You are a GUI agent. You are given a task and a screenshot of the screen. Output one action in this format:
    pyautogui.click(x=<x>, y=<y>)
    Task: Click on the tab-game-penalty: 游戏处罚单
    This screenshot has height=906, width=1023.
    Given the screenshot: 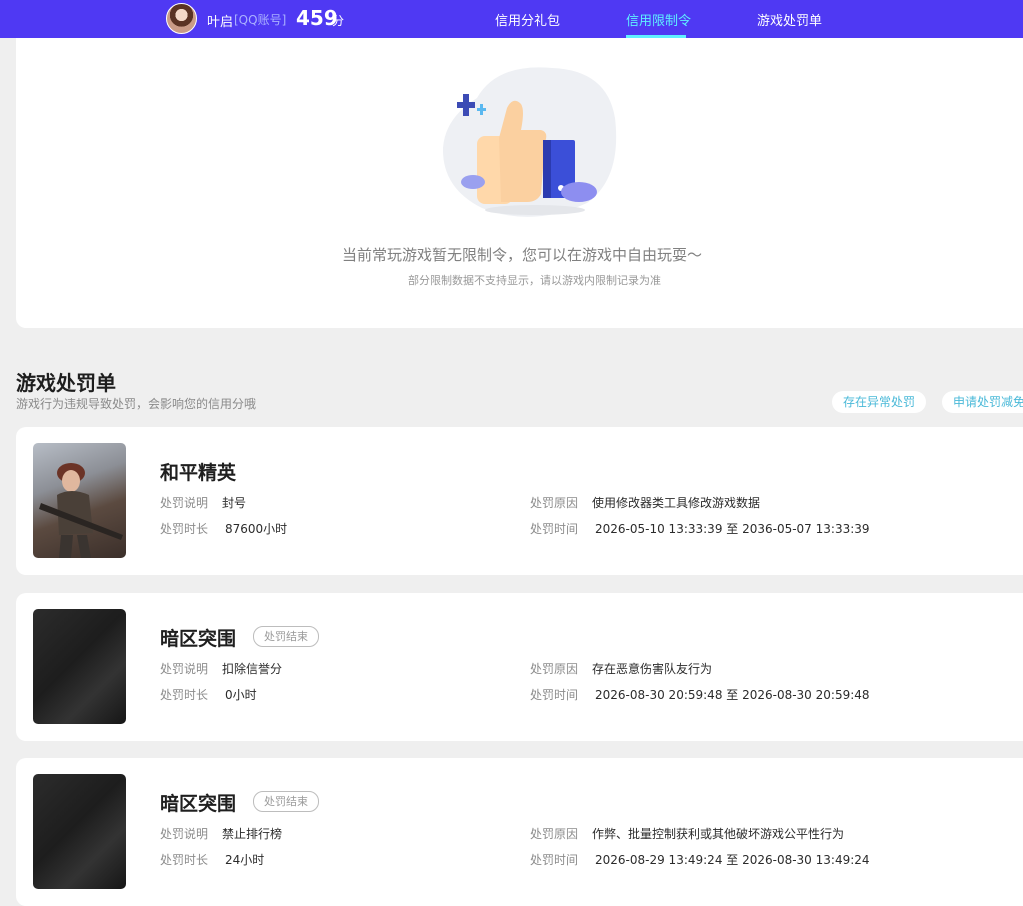 What is the action you would take?
    pyautogui.click(x=789, y=19)
    